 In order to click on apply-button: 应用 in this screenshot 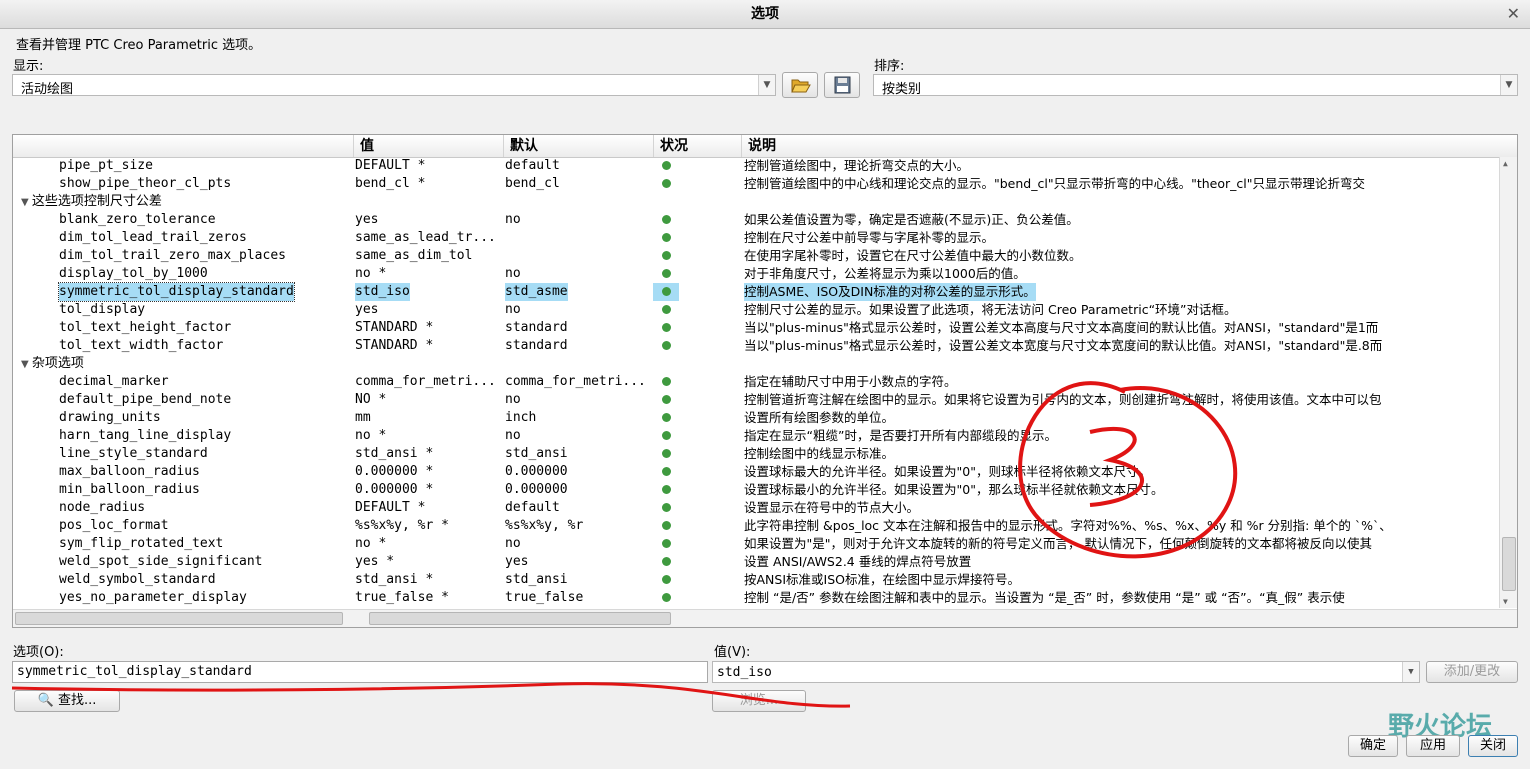, I will do `click(1433, 746)`.